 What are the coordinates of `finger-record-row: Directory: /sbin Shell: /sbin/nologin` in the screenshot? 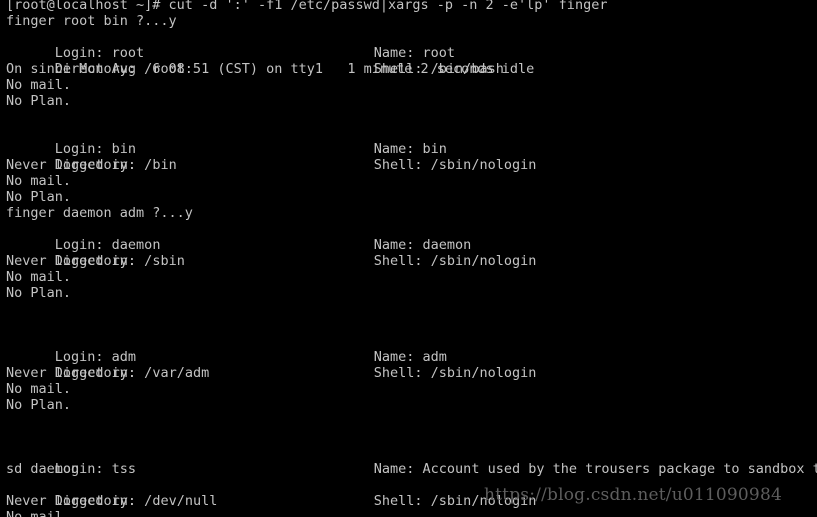 It's located at (411, 253).